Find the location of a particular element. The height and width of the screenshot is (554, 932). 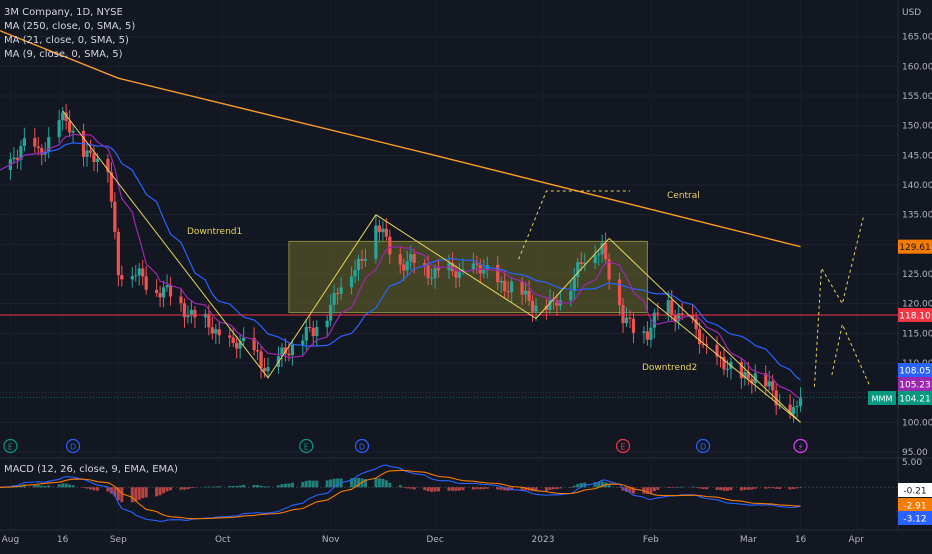

range-zone is located at coordinates (468, 277).